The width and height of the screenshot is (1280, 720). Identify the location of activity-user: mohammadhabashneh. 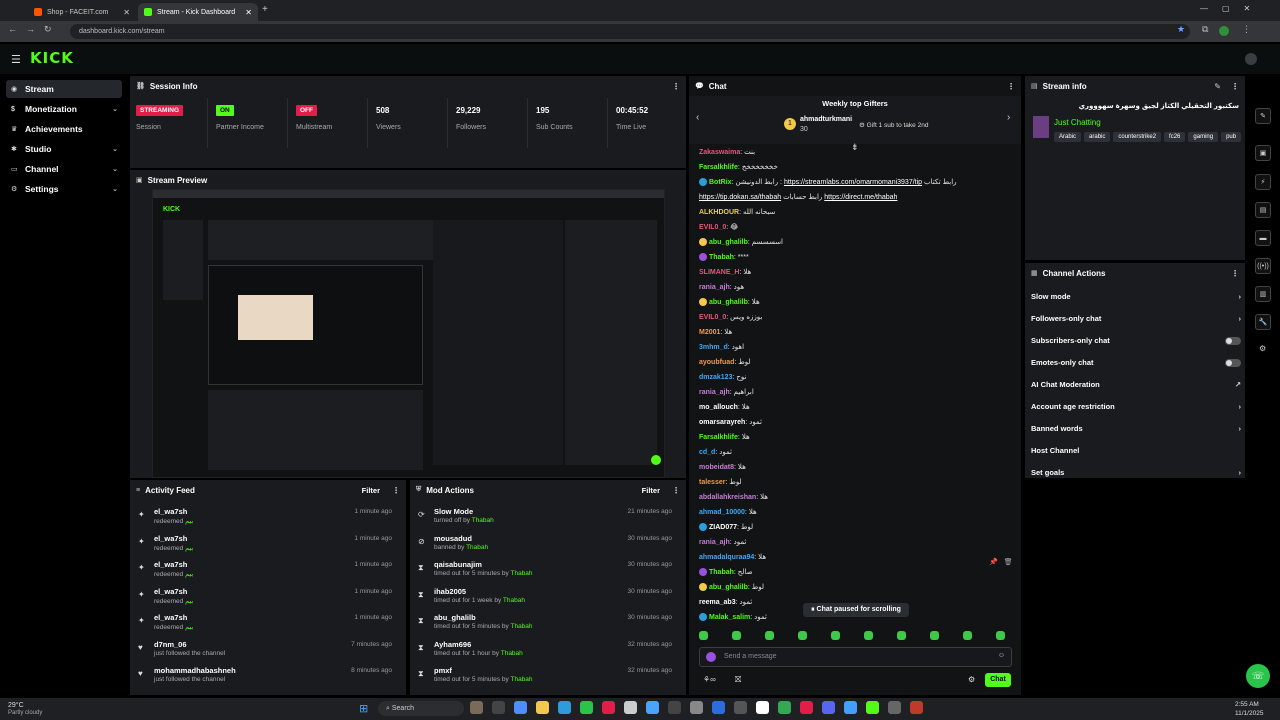
(195, 670).